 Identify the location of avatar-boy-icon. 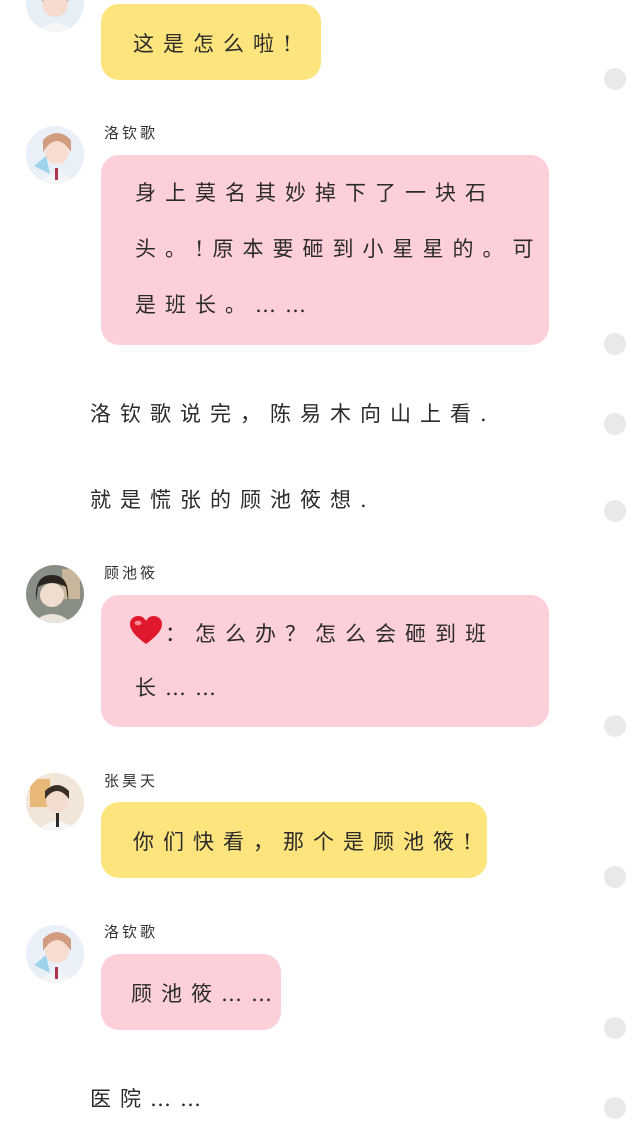
(55, 802).